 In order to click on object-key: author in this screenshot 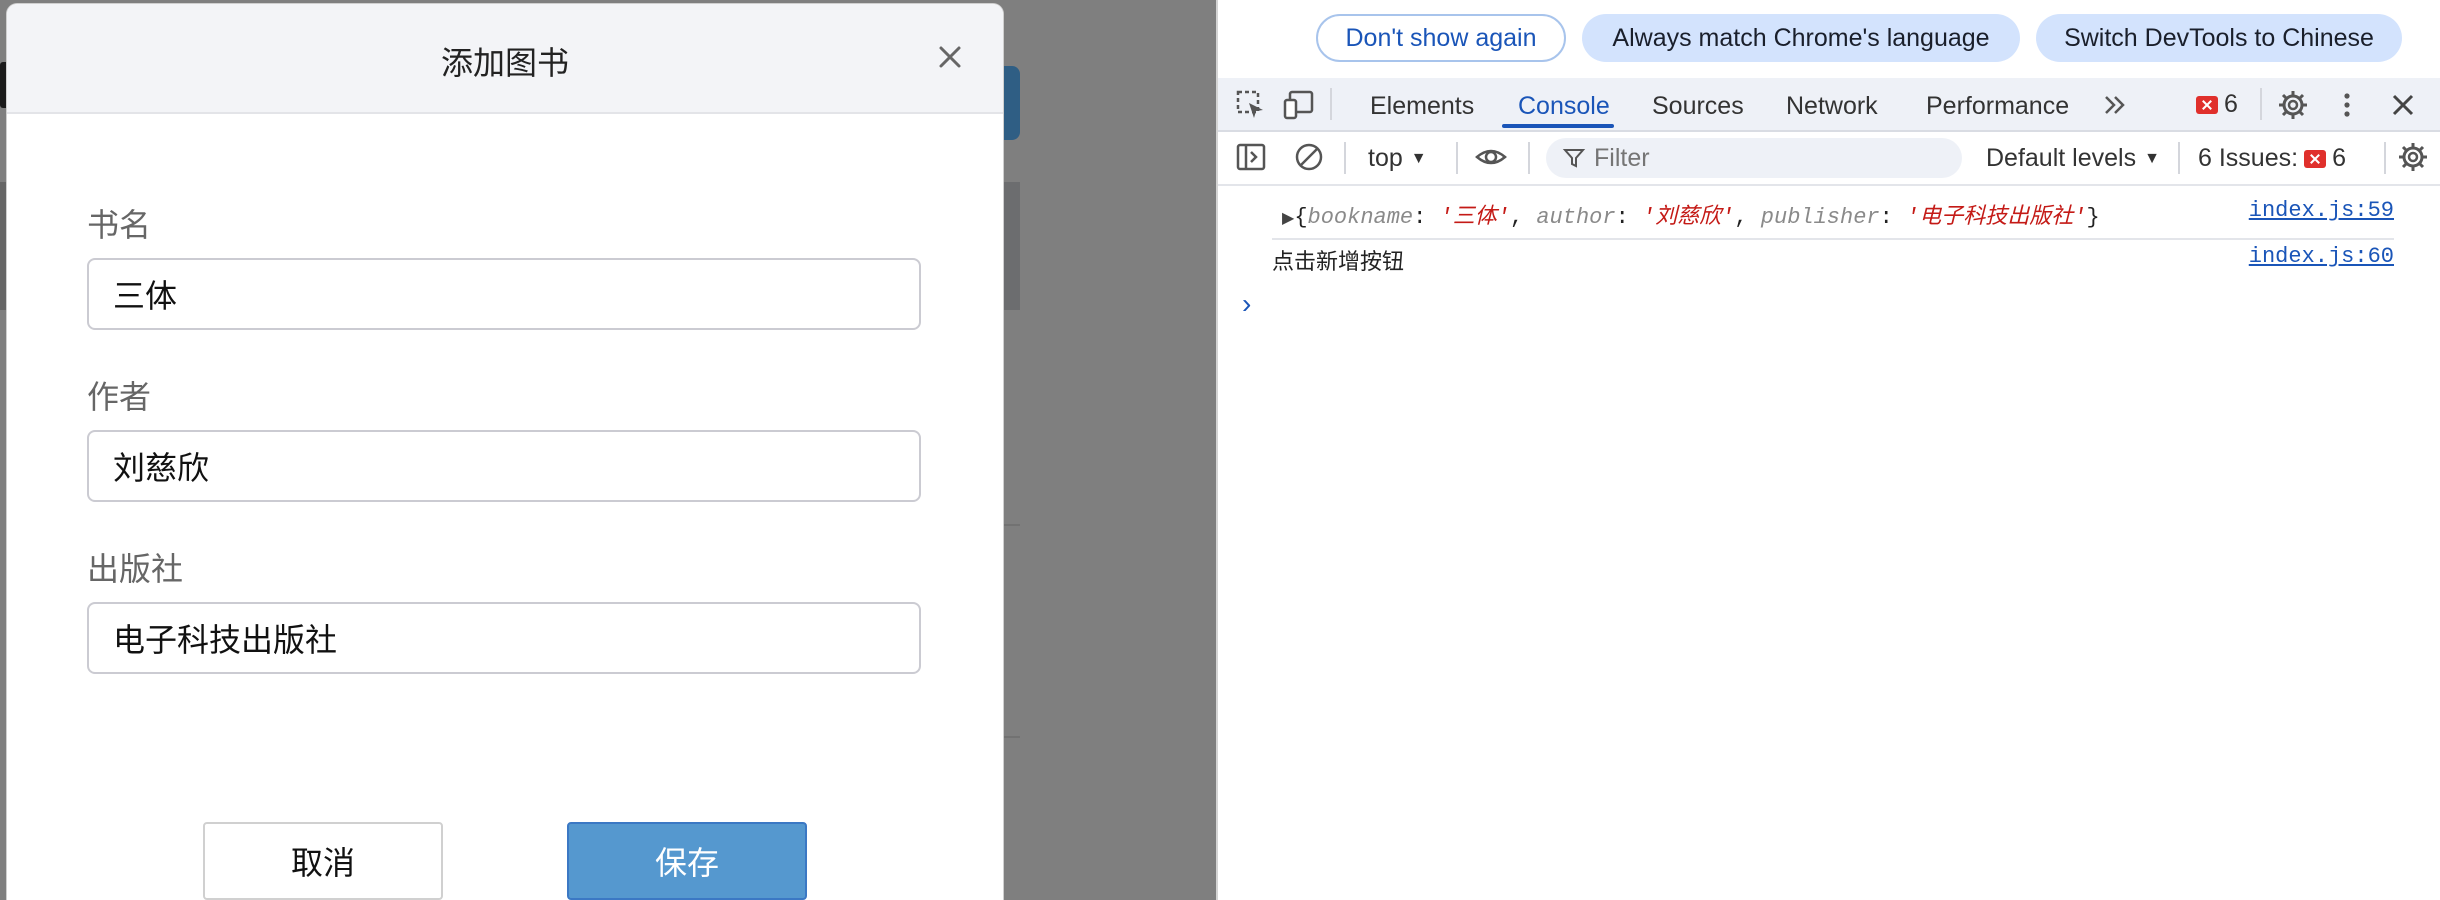, I will do `click(1576, 217)`.